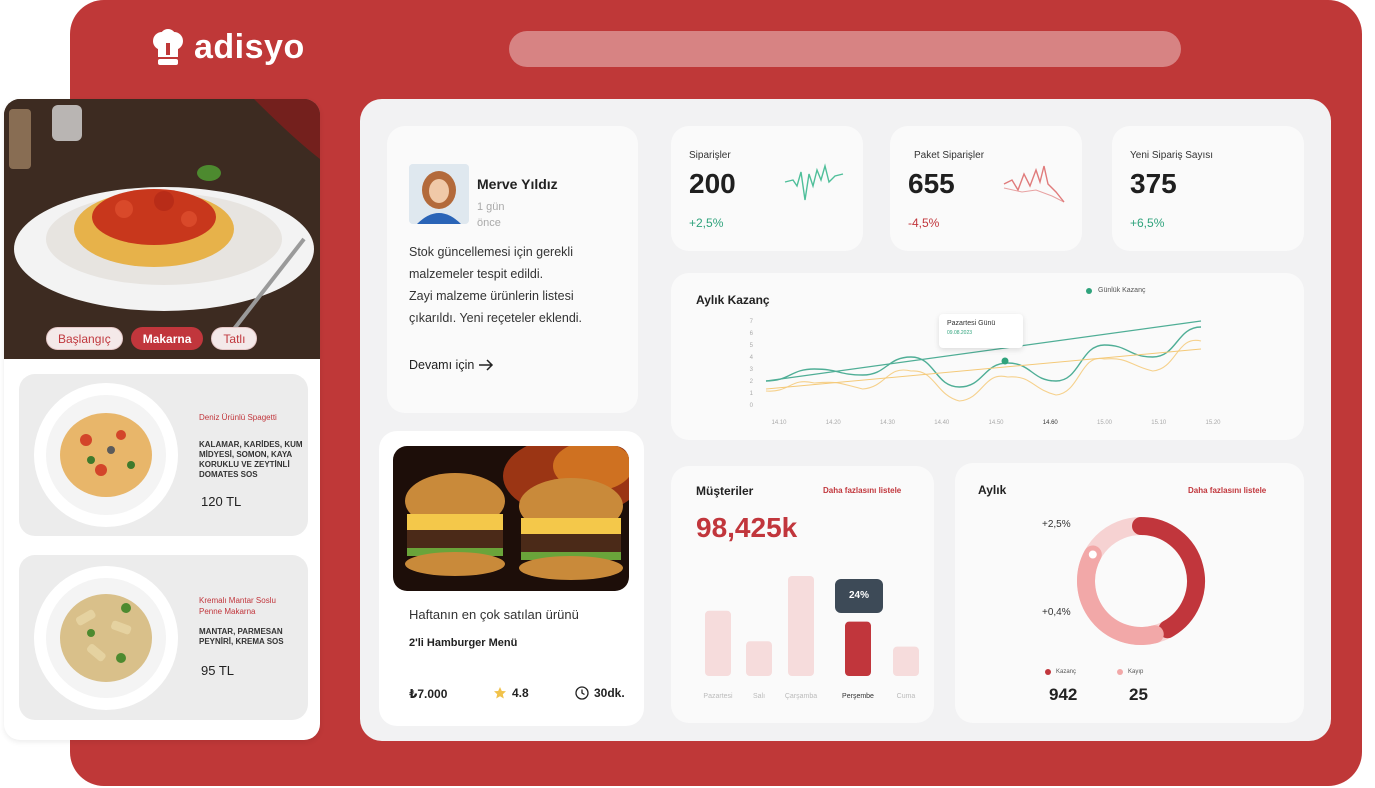 The image size is (1375, 788). I want to click on tooltip-title: Pazartesi Günü, so click(971, 323).